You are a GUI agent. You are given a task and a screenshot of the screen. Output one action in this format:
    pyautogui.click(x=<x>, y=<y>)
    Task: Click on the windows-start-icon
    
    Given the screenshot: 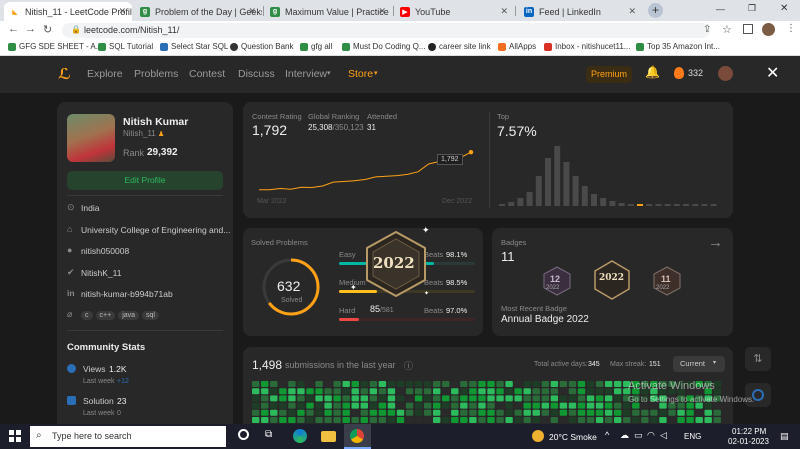 What is the action you would take?
    pyautogui.click(x=15, y=436)
    